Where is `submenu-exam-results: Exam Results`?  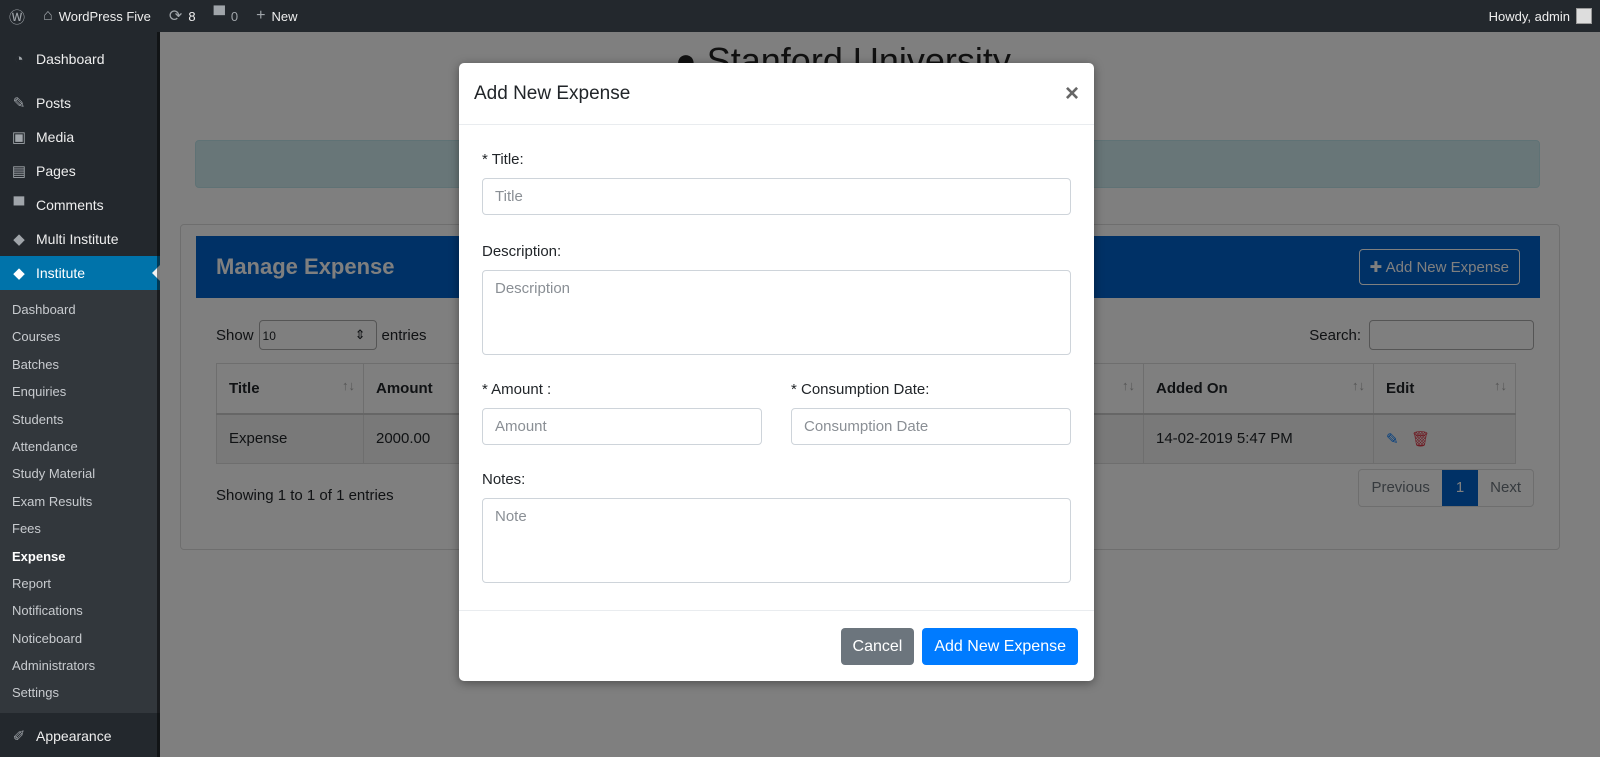 submenu-exam-results: Exam Results is located at coordinates (80, 501).